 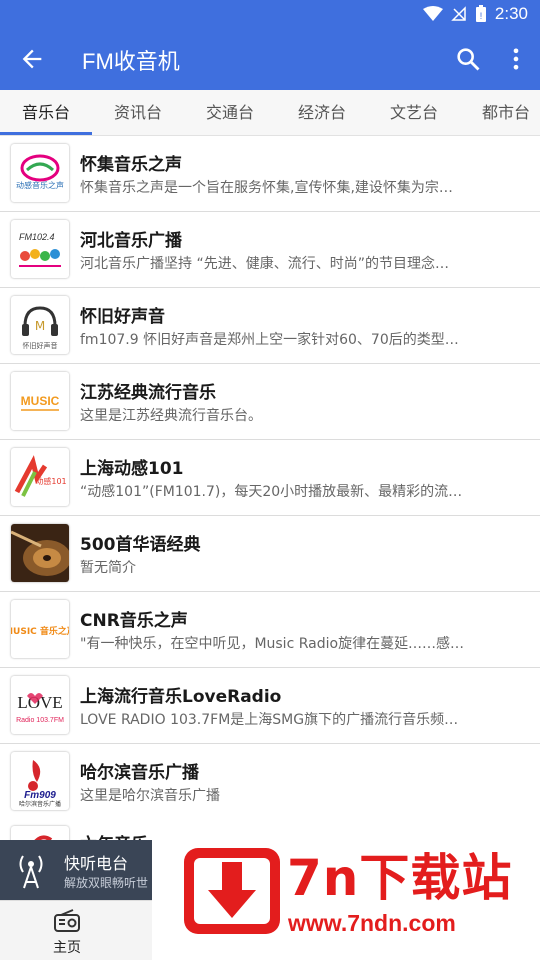 What do you see at coordinates (400, 878) in the screenshot?
I see `watermark-brand: 7n下载站` at bounding box center [400, 878].